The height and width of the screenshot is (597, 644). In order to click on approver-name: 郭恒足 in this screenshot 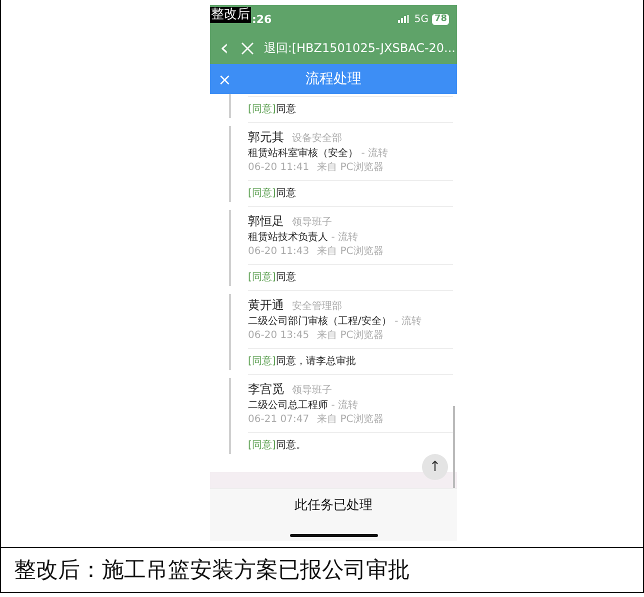, I will do `click(266, 221)`.